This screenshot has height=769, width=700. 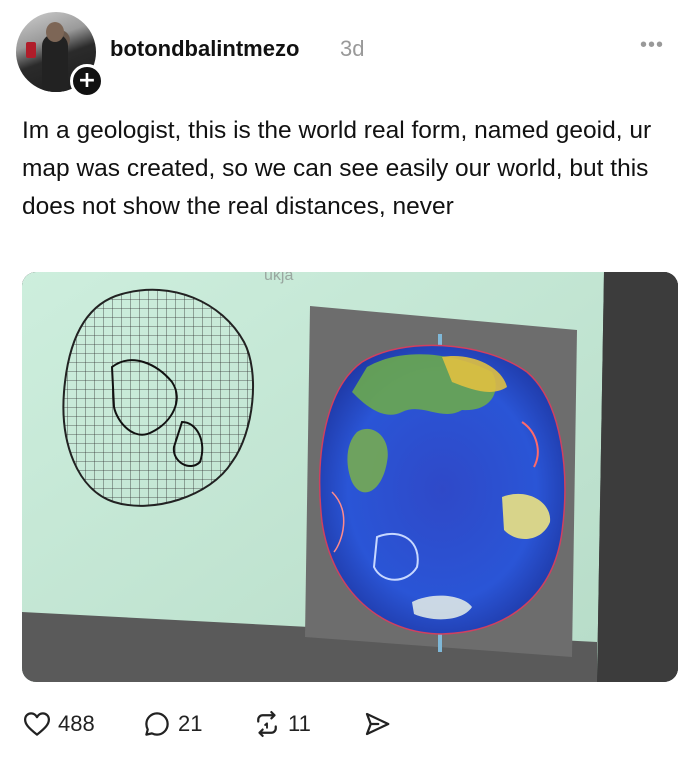 What do you see at coordinates (190, 723) in the screenshot?
I see `comment-count: 21` at bounding box center [190, 723].